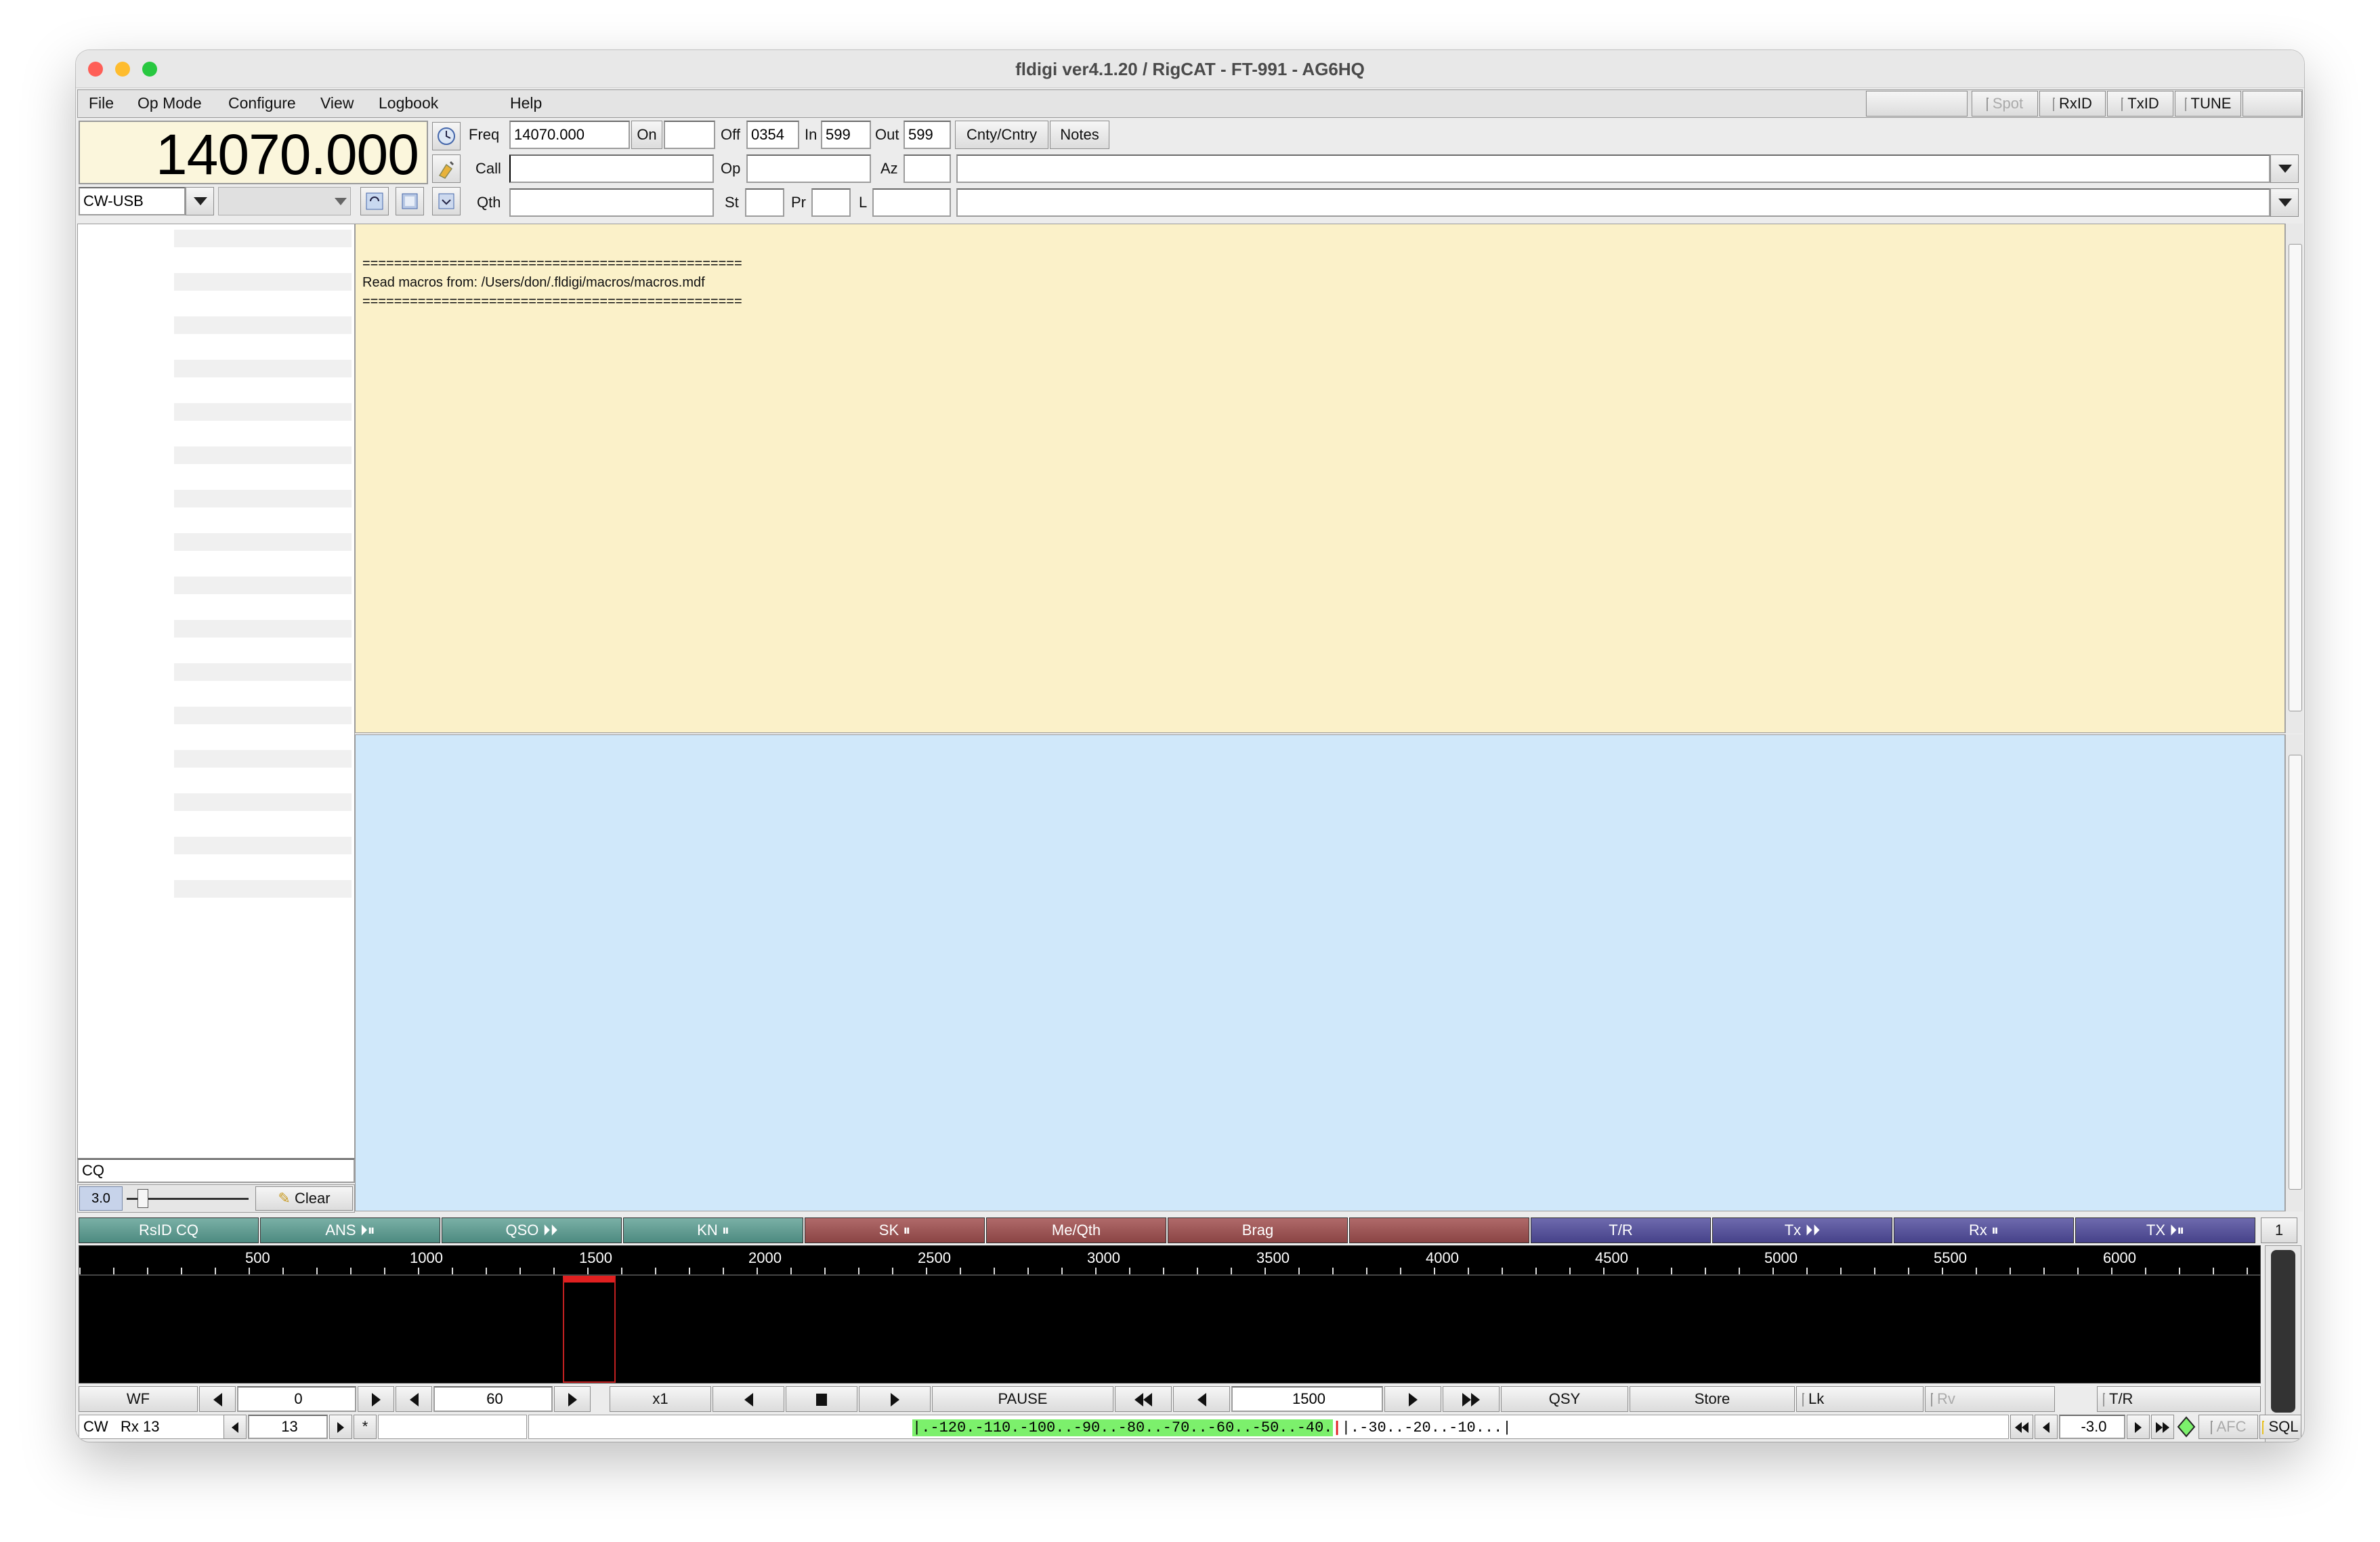 The image size is (2380, 1542). What do you see at coordinates (1802, 1230) in the screenshot?
I see `macro-tx-button: Tx ⏵⏵` at bounding box center [1802, 1230].